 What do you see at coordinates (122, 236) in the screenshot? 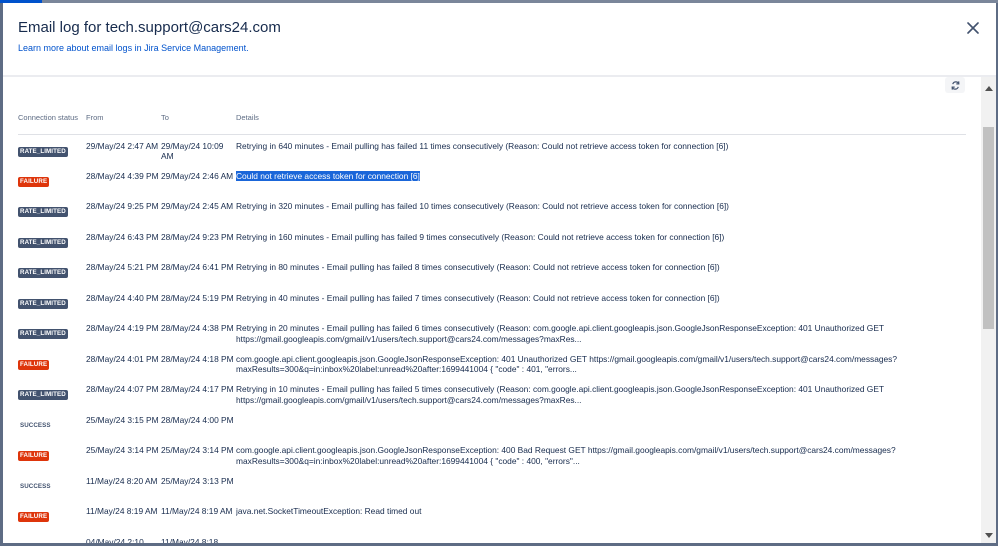
I see `from-cell: 28/May/24 6:43 PM` at bounding box center [122, 236].